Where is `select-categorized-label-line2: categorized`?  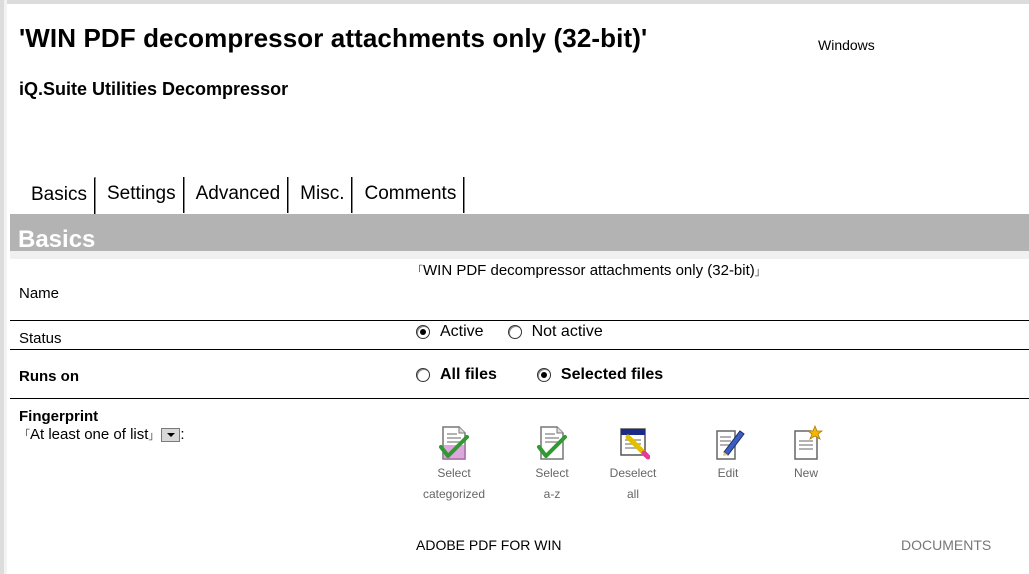 select-categorized-label-line2: categorized is located at coordinates (454, 494).